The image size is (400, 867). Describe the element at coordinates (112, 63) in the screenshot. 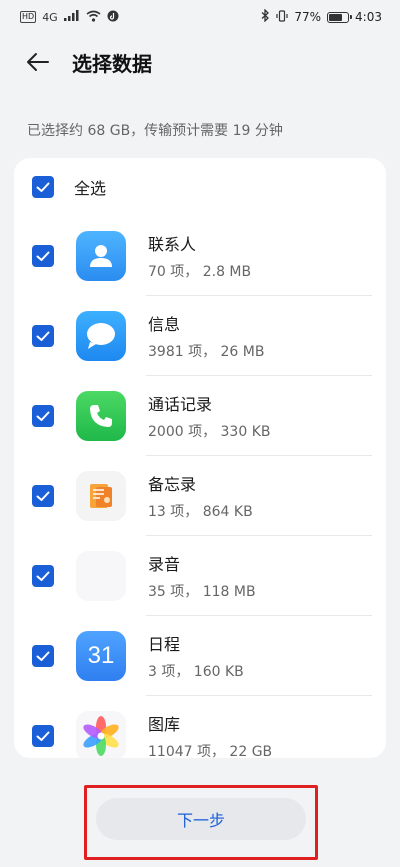

I see `page-title: 选择数据` at that location.